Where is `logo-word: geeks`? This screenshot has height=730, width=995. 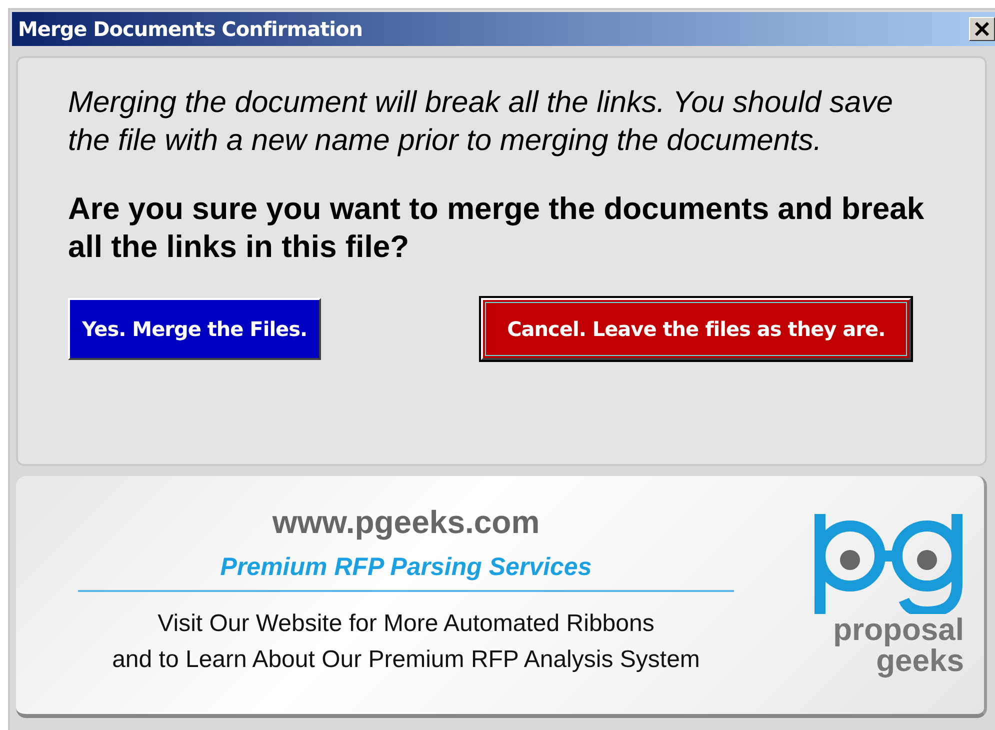
logo-word: geeks is located at coordinates (920, 660).